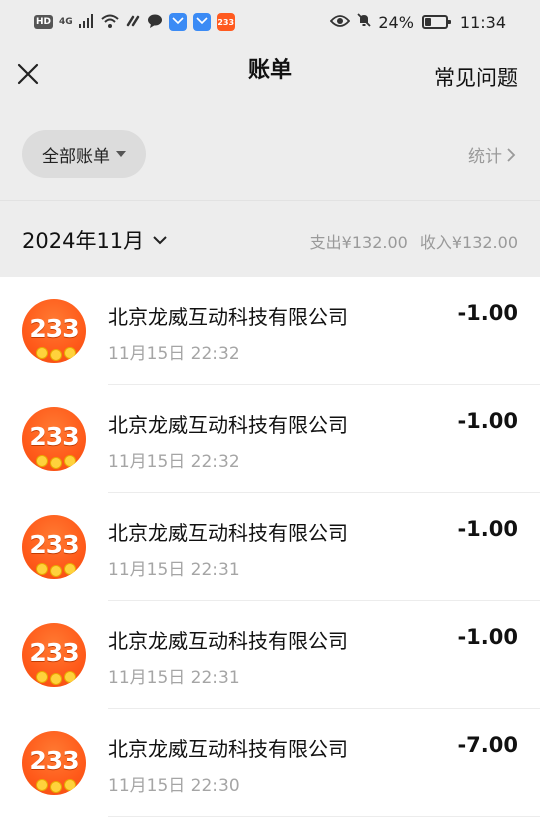 The width and height of the screenshot is (540, 832). What do you see at coordinates (225, 22) in the screenshot?
I see `app-233-icon: 233` at bounding box center [225, 22].